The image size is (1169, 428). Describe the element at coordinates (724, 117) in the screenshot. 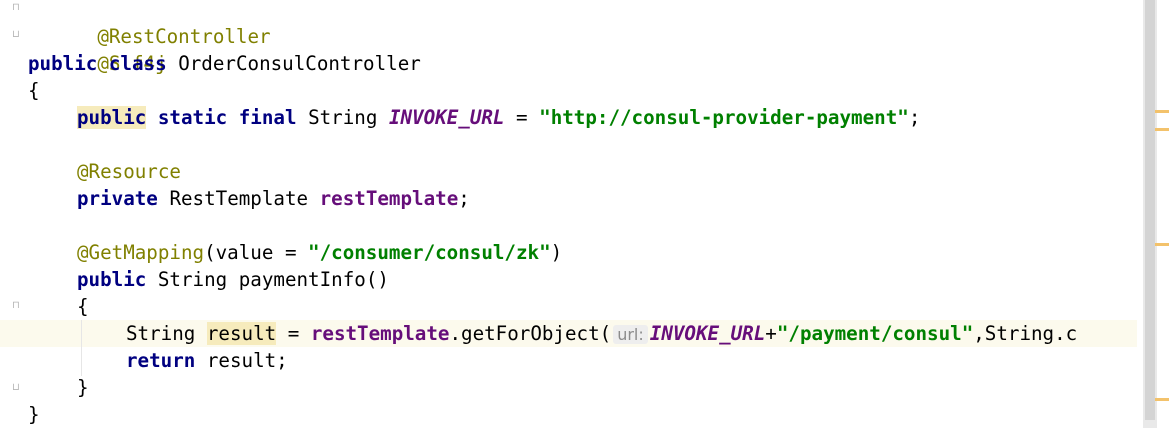

I see `string-literal: "http://consul-provider-payment"` at that location.